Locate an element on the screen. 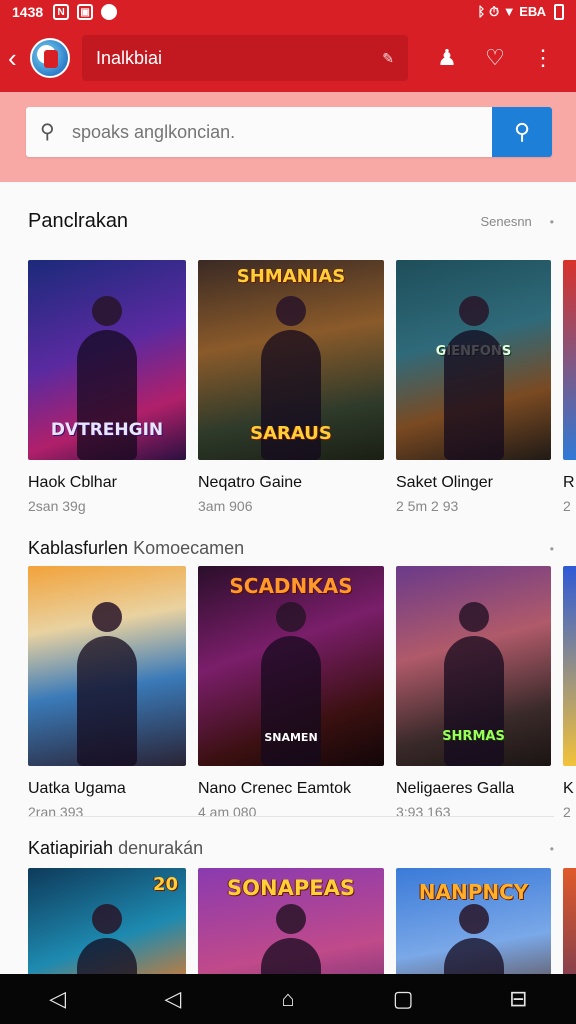  game-logo: 20 is located at coordinates (165, 884).